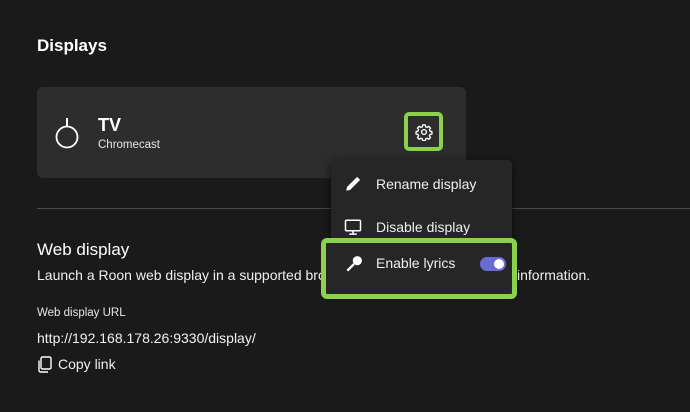  I want to click on gear-icon, so click(423, 132).